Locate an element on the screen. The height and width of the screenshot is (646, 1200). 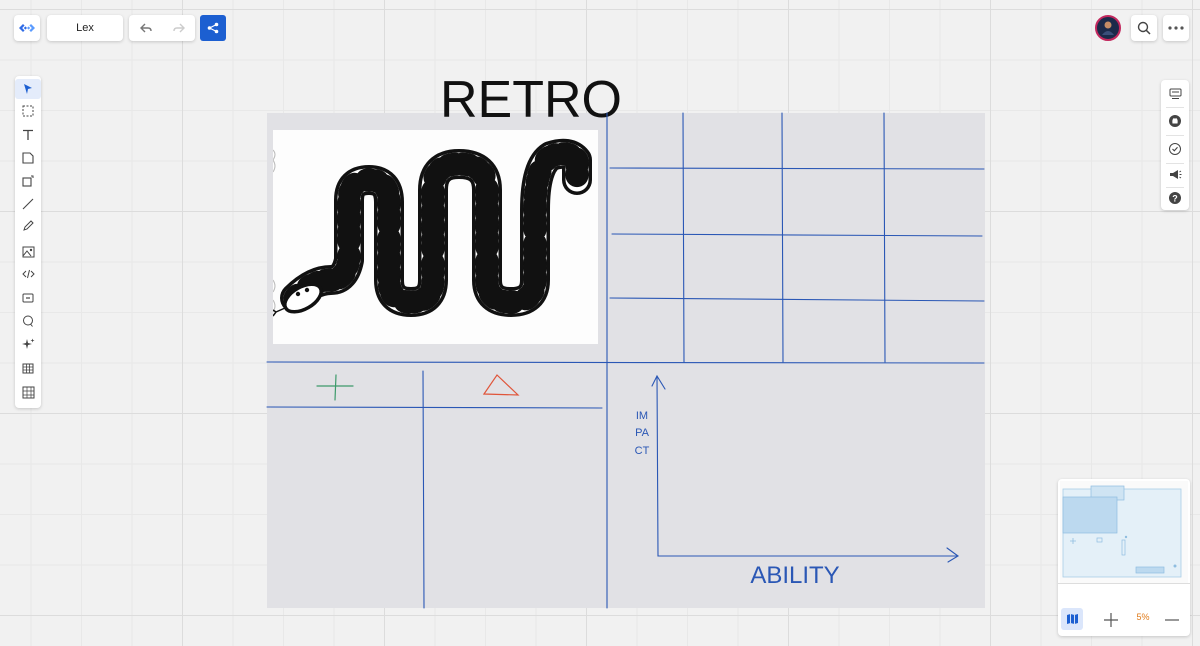
y-axis-arrowhead is located at coordinates (658, 382).